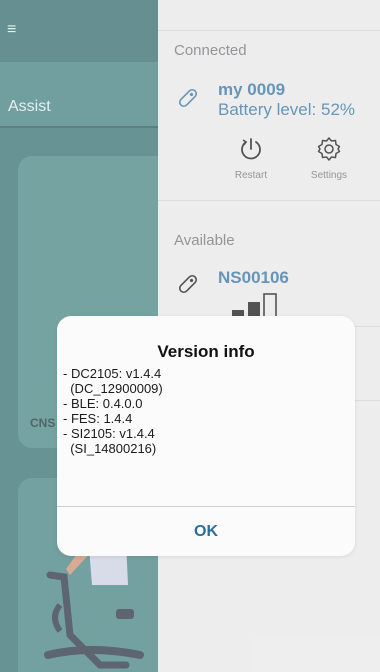 The height and width of the screenshot is (672, 380). I want to click on version-line: - BLE: 0.4.0.0, so click(103, 403).